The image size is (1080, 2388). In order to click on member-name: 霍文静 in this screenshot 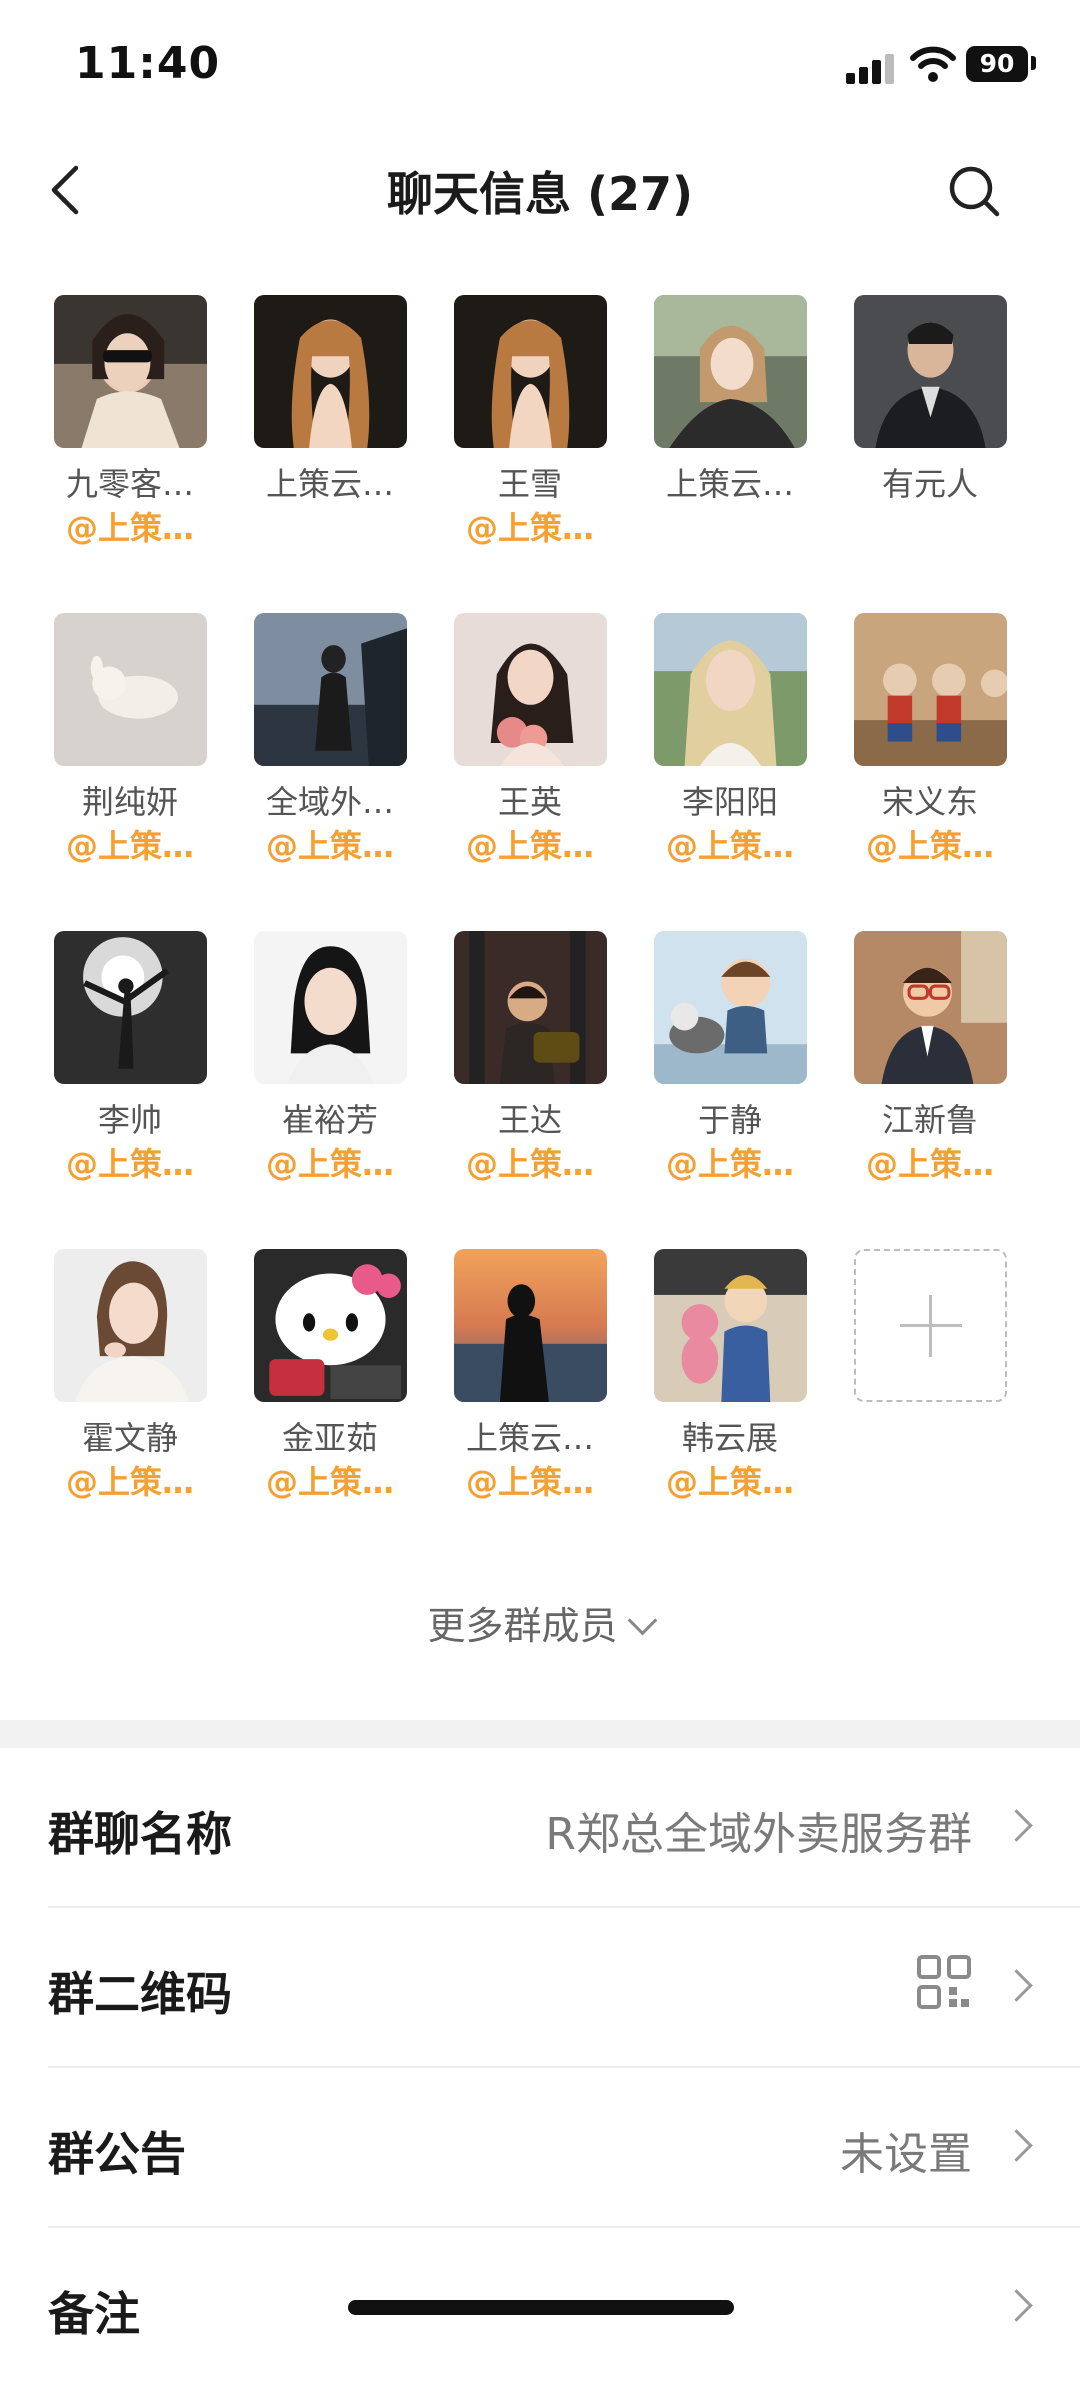, I will do `click(129, 1438)`.